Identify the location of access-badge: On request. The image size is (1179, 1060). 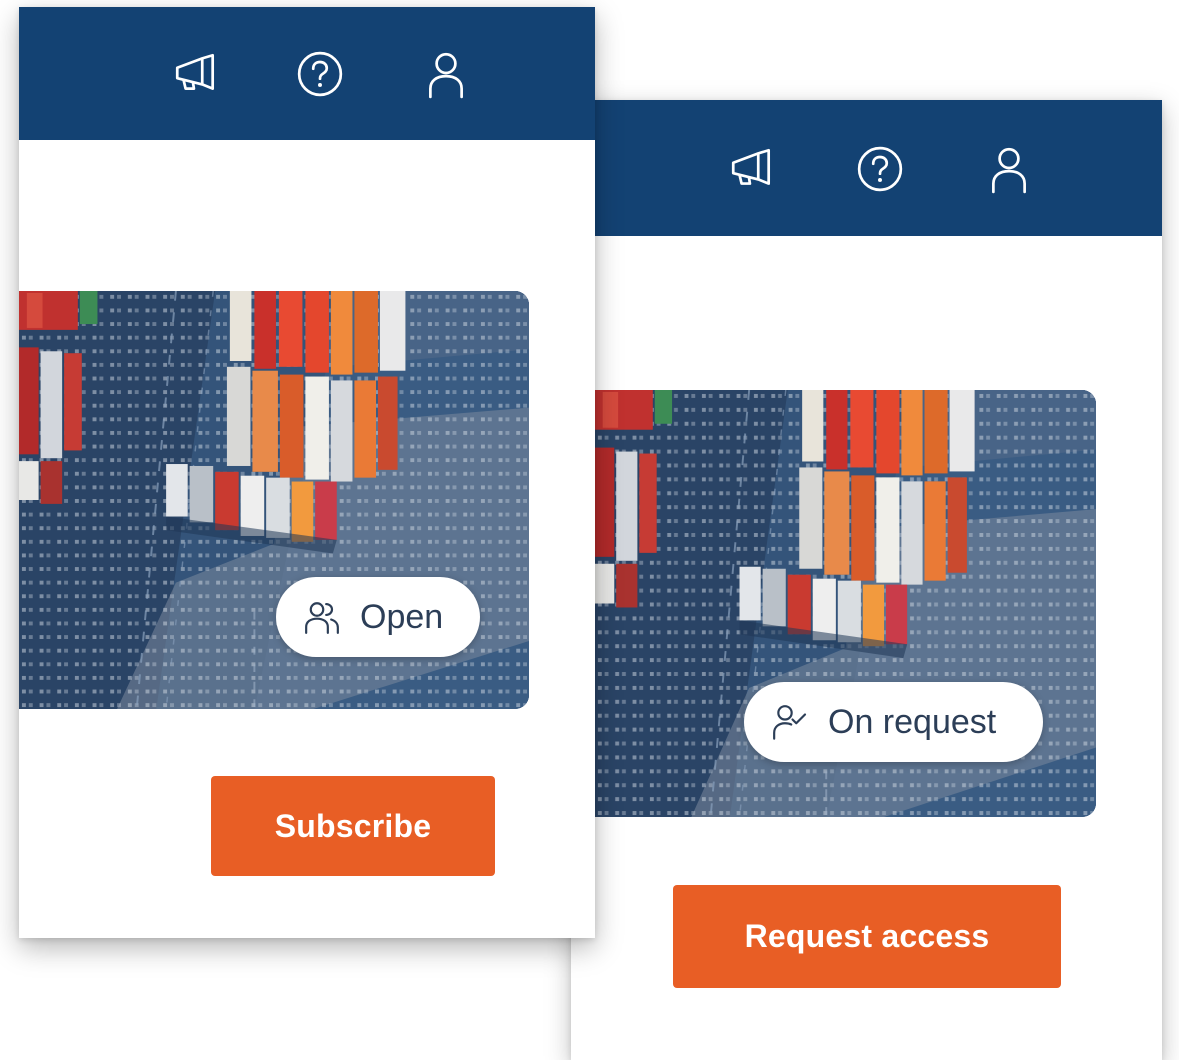
(893, 722).